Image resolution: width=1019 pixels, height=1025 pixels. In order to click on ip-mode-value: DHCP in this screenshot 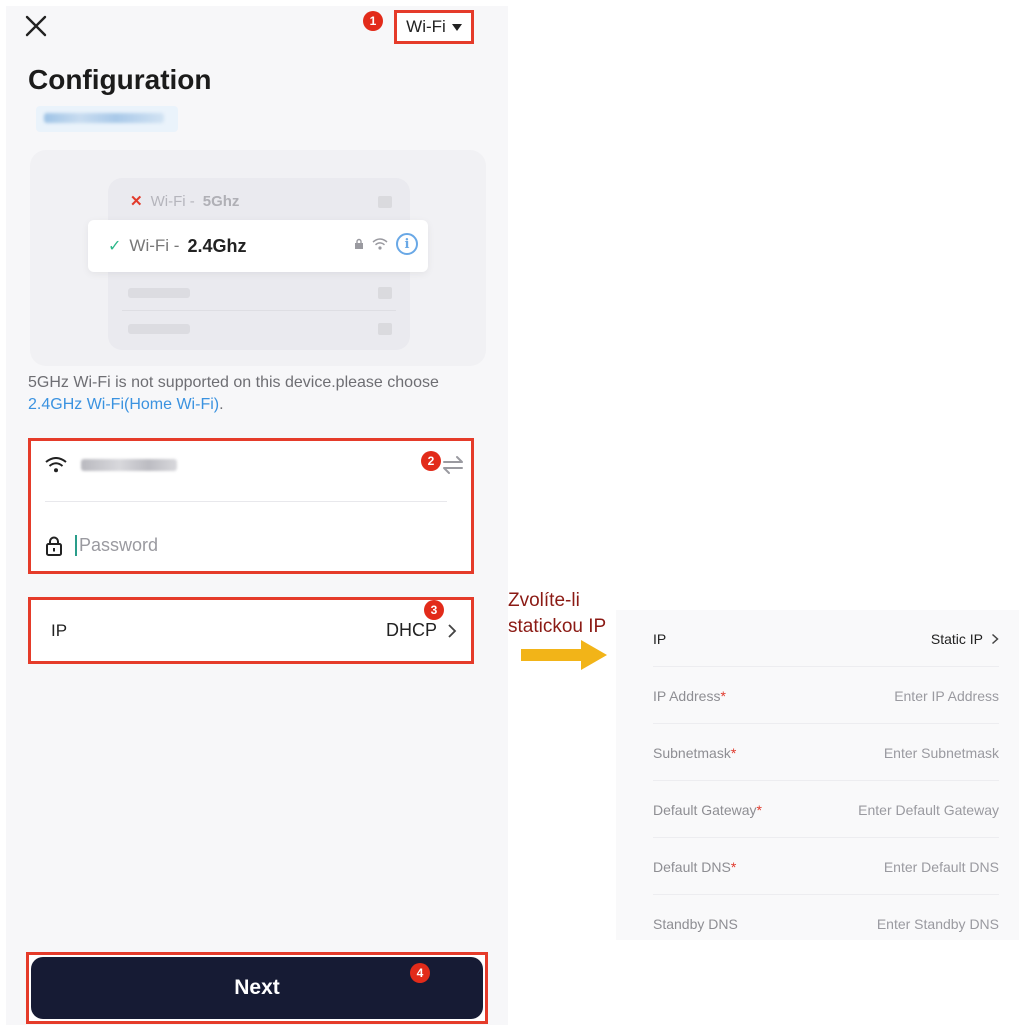, I will do `click(411, 630)`.